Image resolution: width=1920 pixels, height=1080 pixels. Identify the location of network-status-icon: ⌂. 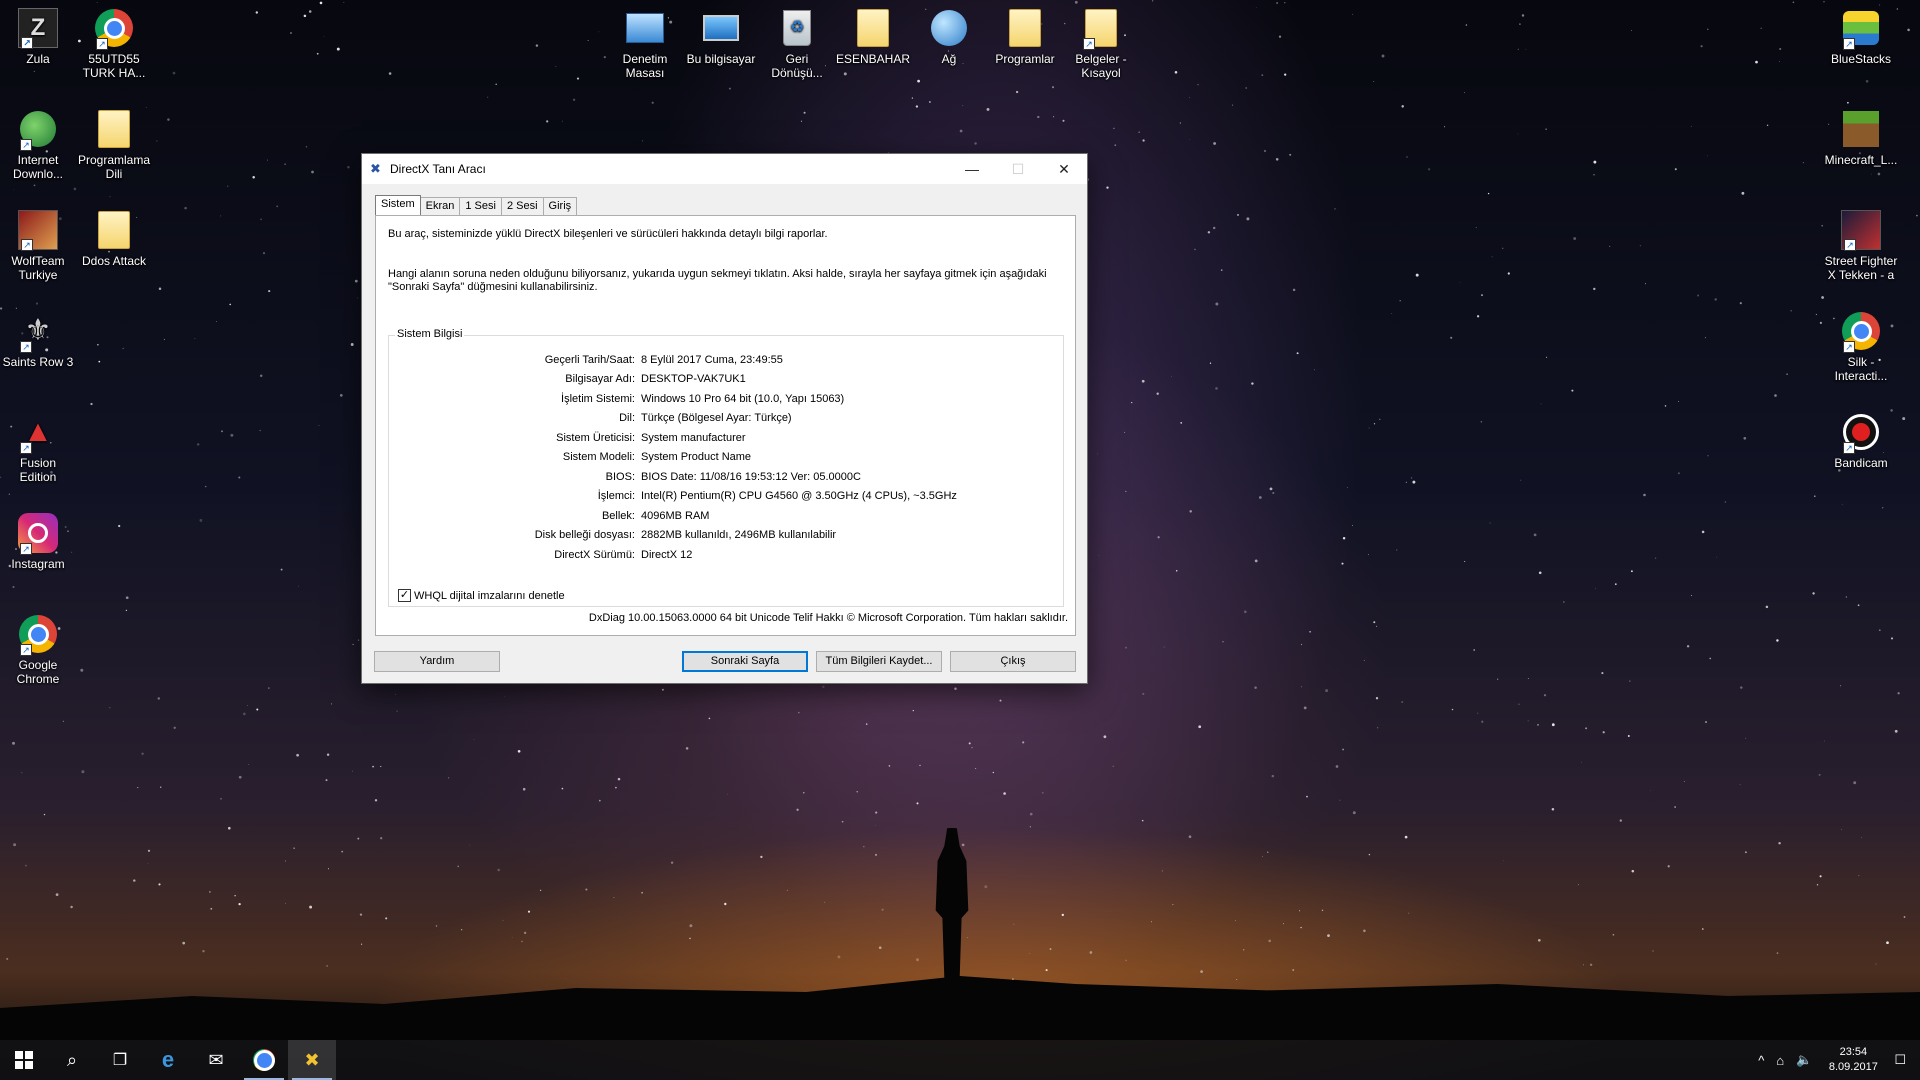
(1780, 1060).